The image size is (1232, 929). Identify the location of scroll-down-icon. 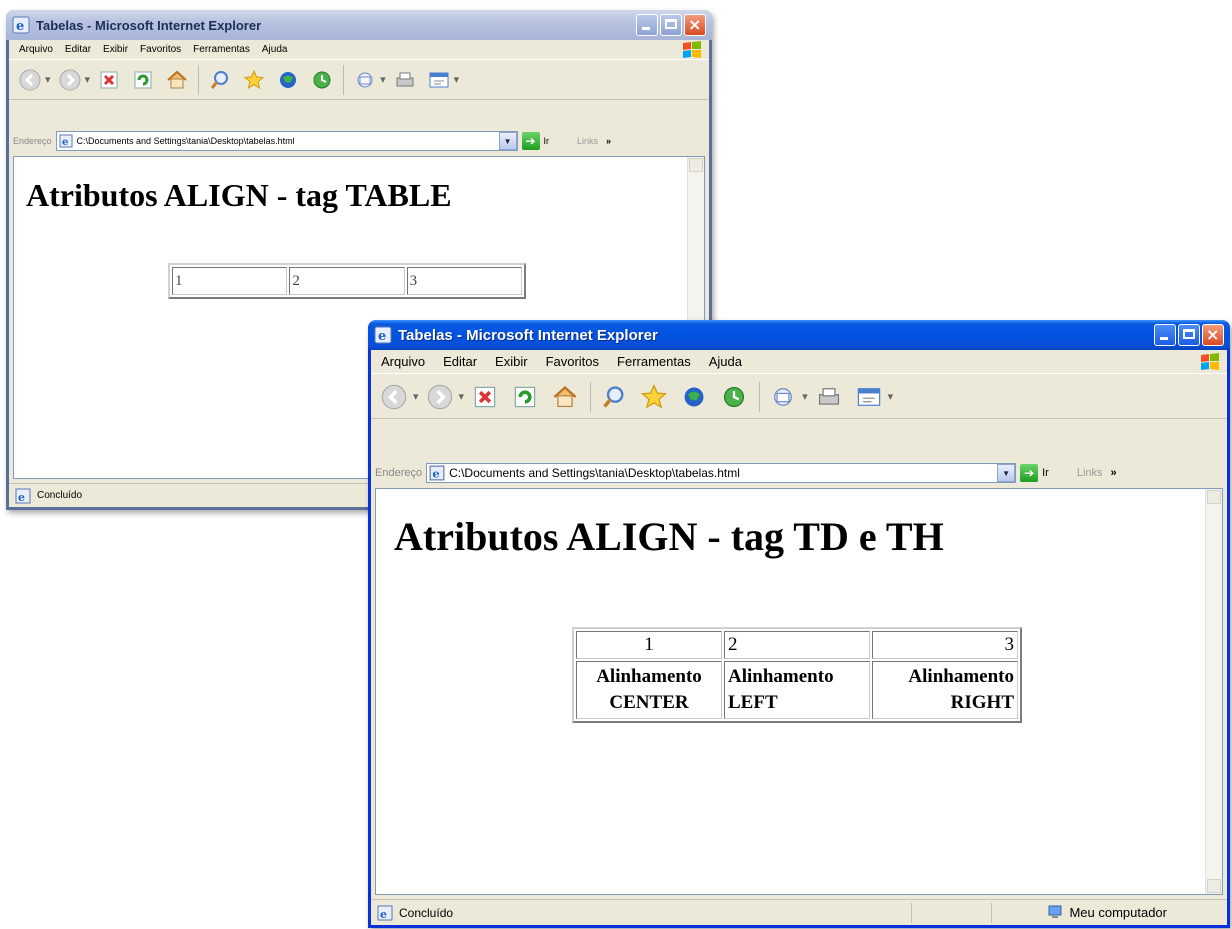
(1214, 886).